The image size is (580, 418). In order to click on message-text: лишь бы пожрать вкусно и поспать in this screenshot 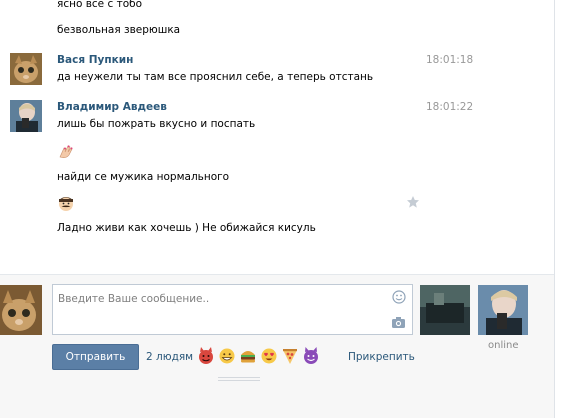, I will do `click(156, 124)`.